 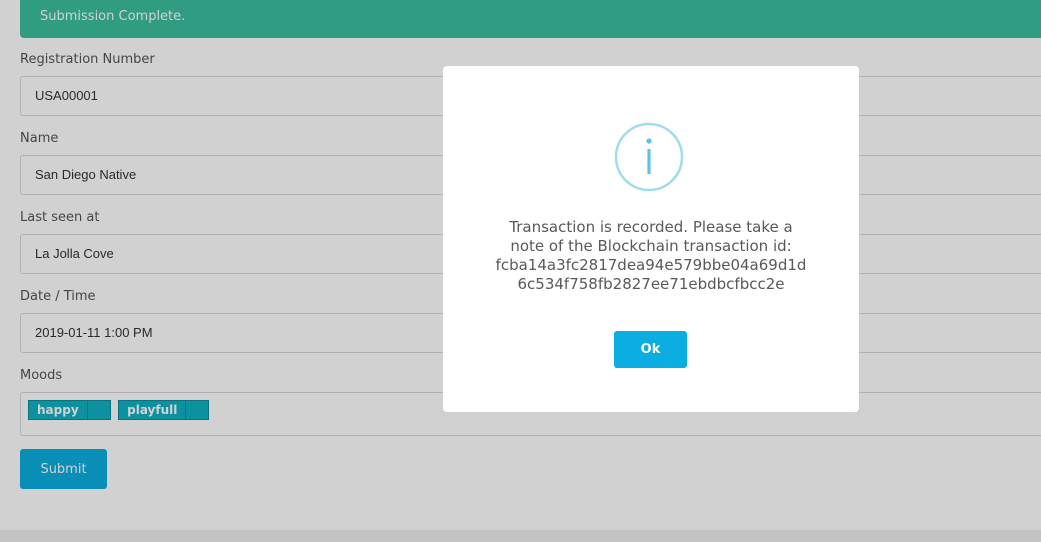 What do you see at coordinates (650, 349) in the screenshot?
I see `ok-button: Ok` at bounding box center [650, 349].